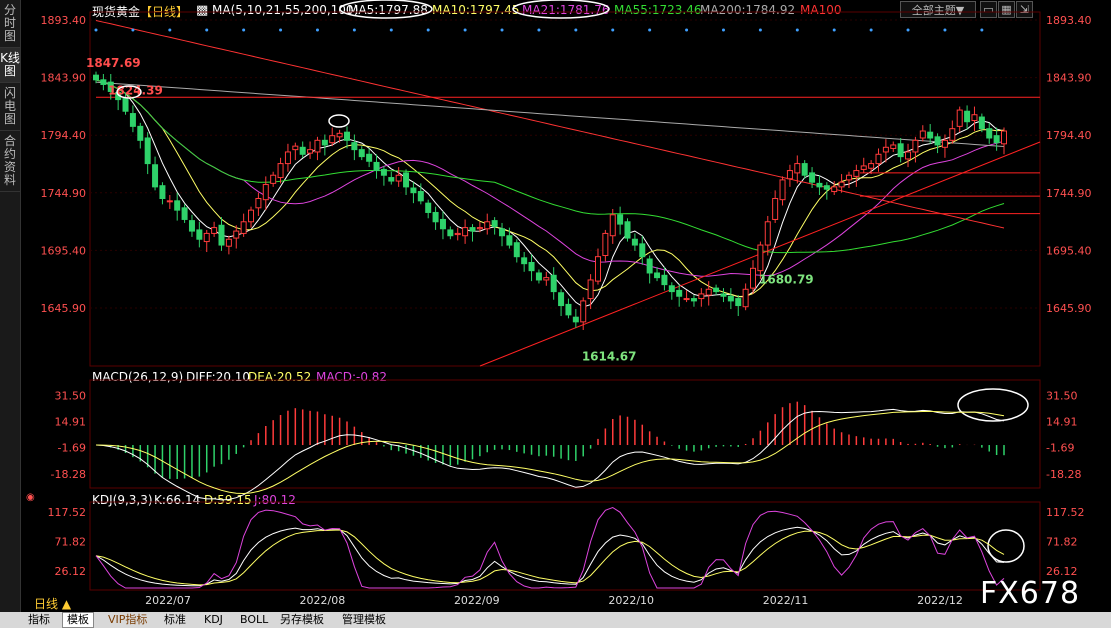 This screenshot has height=628, width=1111. What do you see at coordinates (175, 620) in the screenshot?
I see `tab-standard: 标准` at bounding box center [175, 620].